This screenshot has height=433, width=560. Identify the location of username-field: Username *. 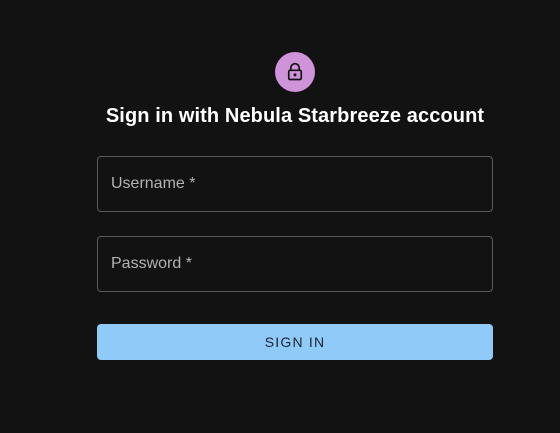
(295, 184).